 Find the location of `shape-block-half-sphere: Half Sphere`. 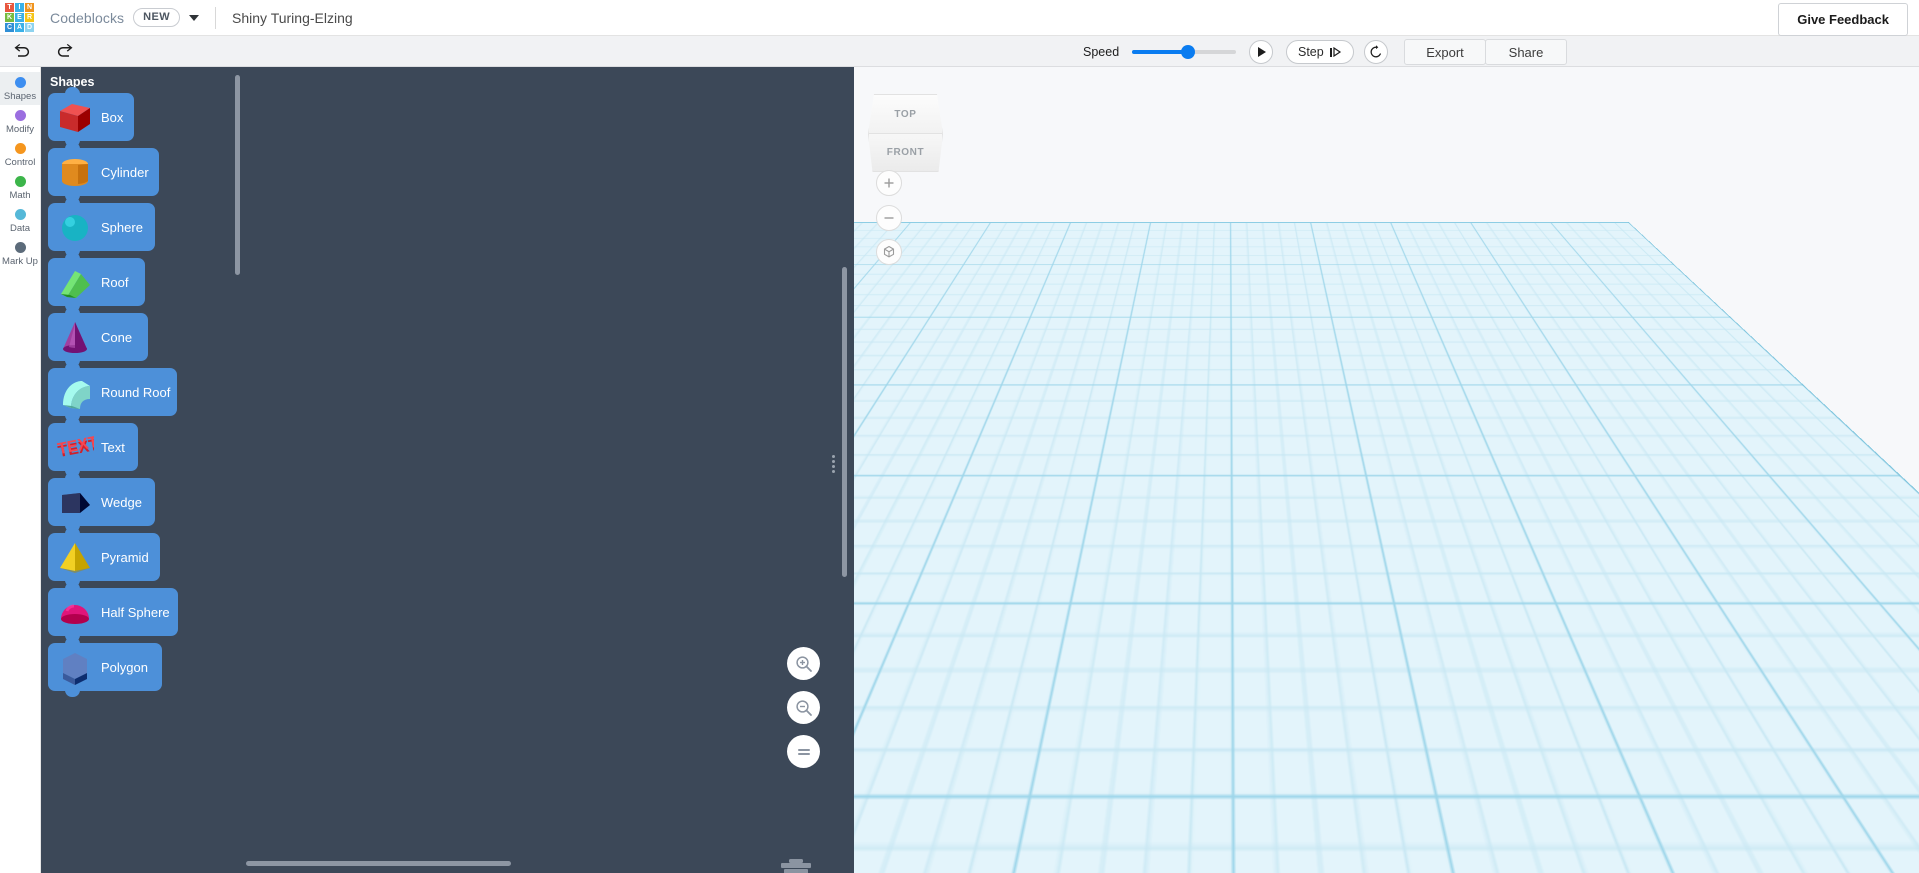

shape-block-half-sphere: Half Sphere is located at coordinates (113, 612).